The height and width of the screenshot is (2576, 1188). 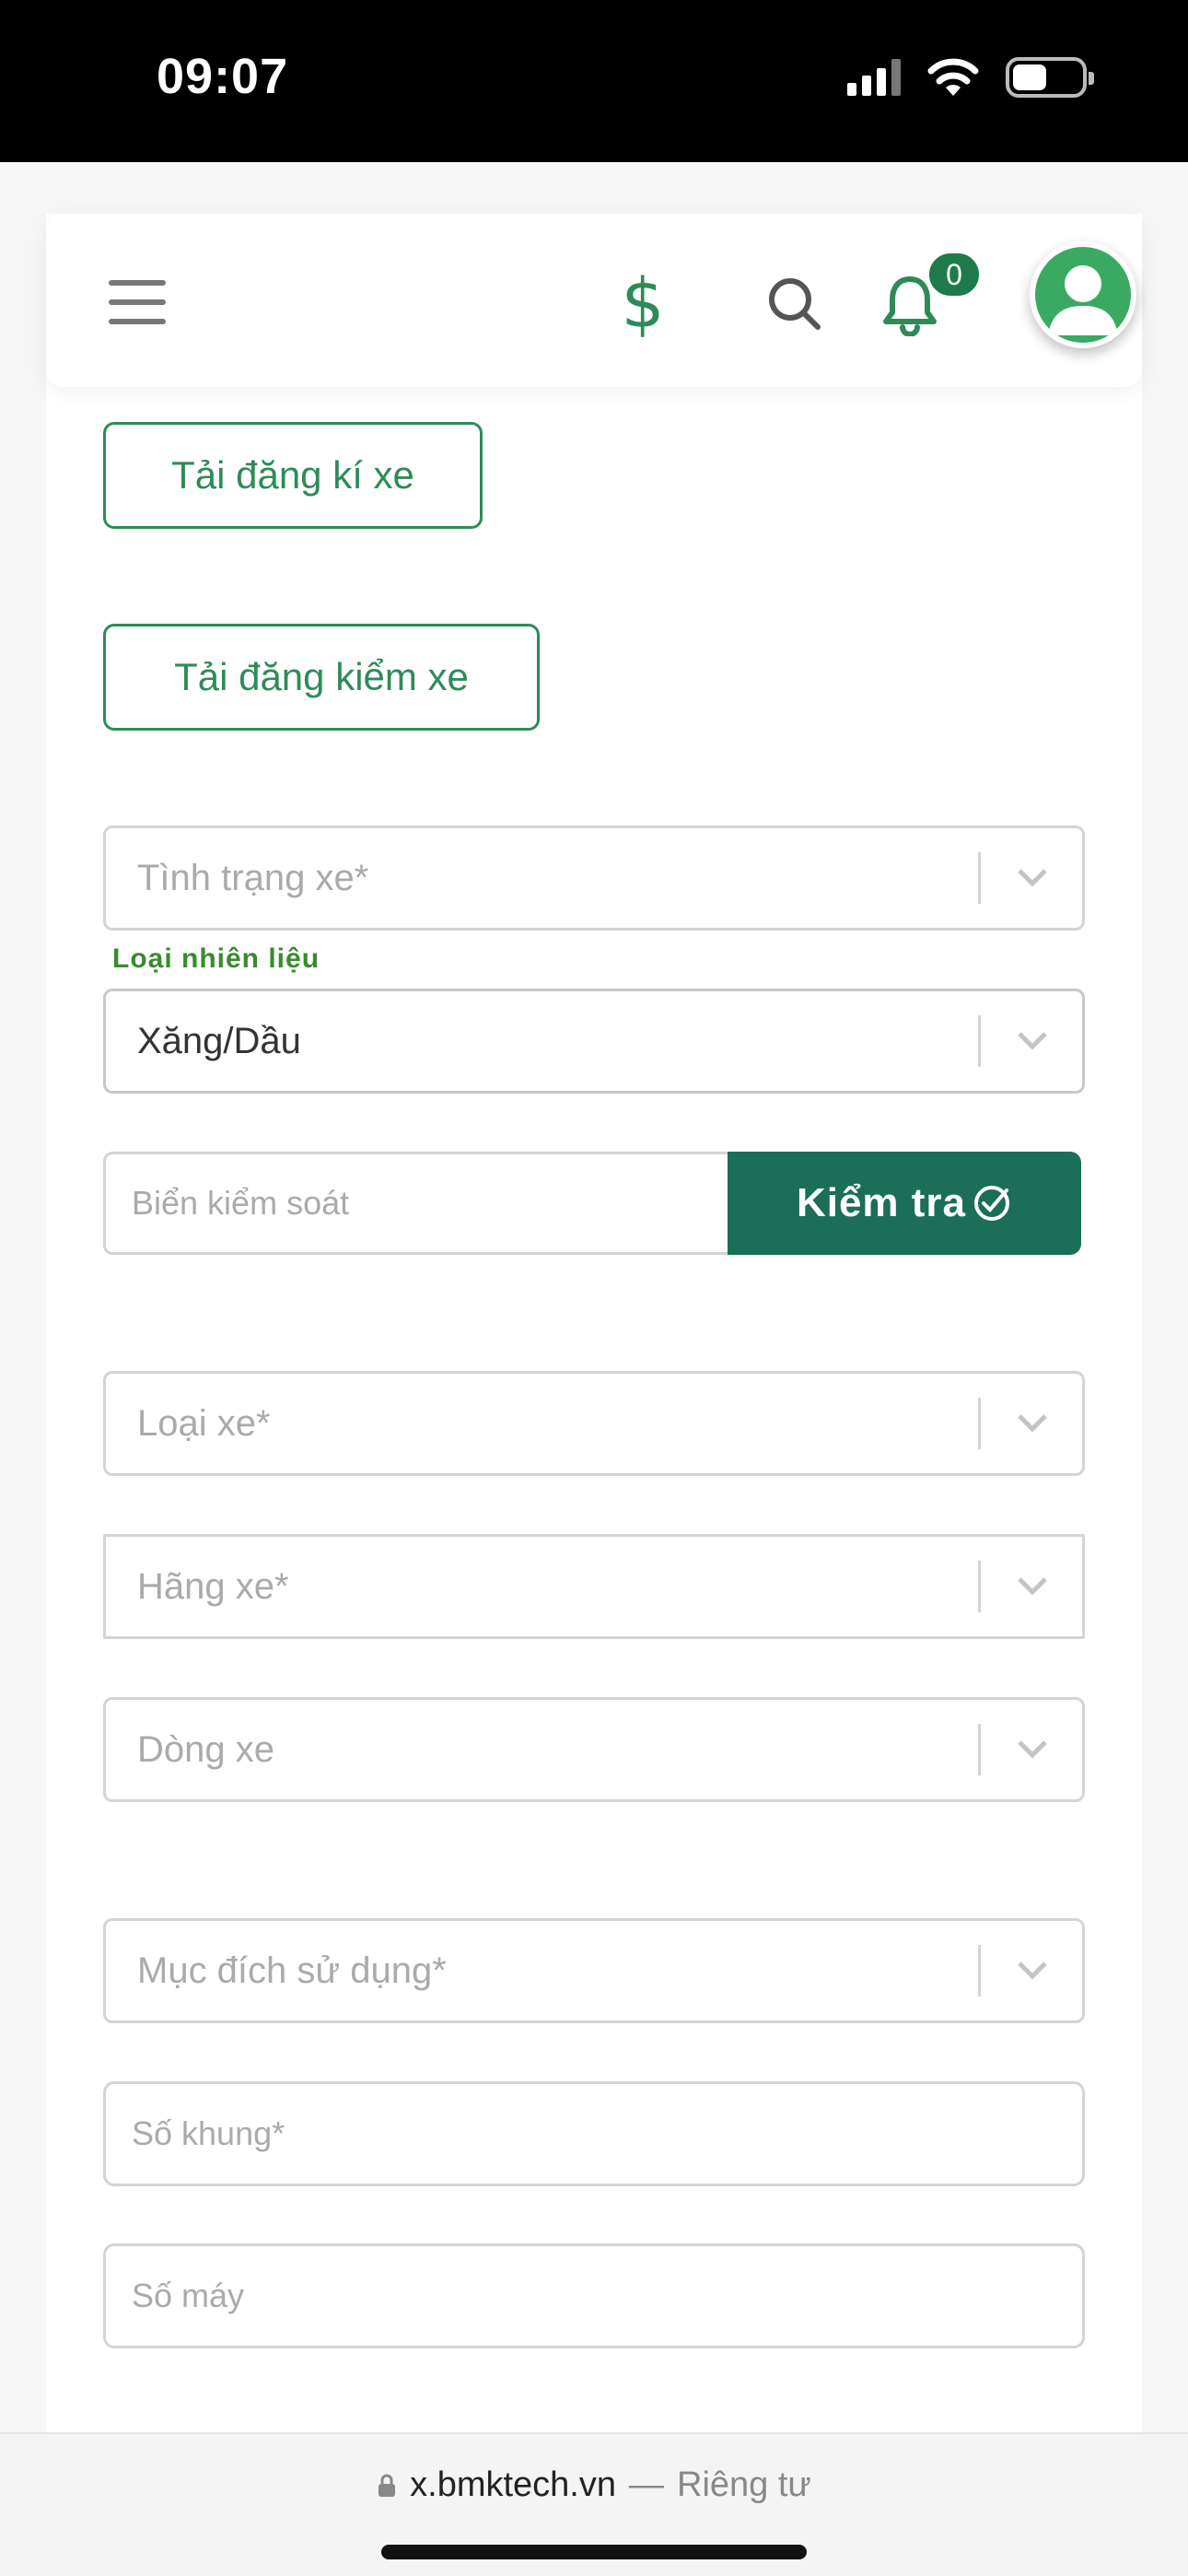 I want to click on check-button-label: Kiểm tra, so click(x=881, y=1202).